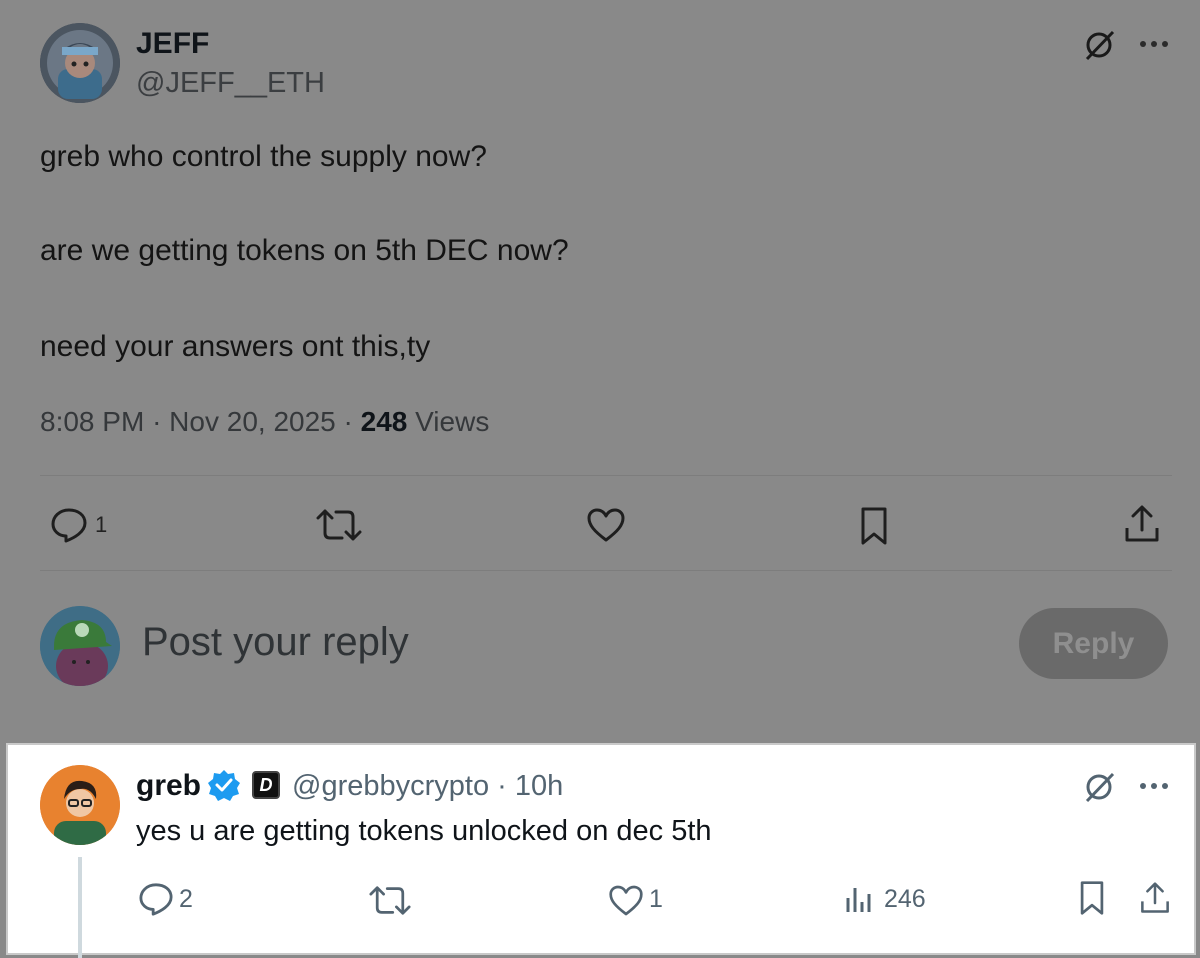  I want to click on reply-handle-text: @grebbycrypto, so click(390, 786).